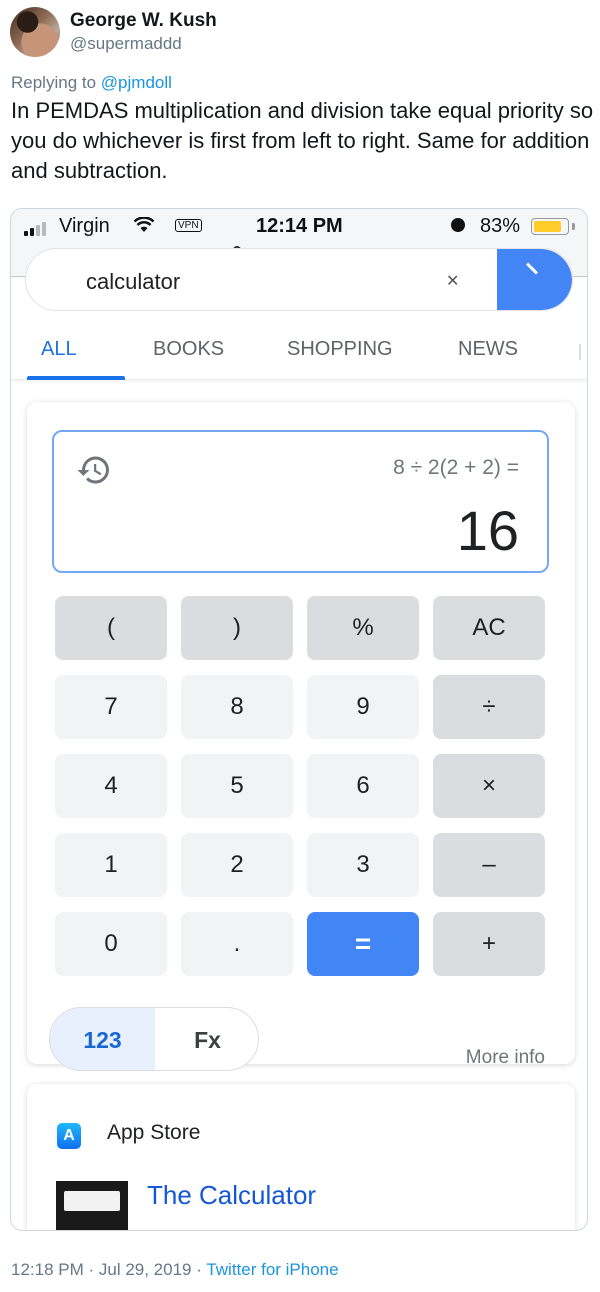 This screenshot has height=1292, width=600. I want to click on key-5: 5, so click(237, 786).